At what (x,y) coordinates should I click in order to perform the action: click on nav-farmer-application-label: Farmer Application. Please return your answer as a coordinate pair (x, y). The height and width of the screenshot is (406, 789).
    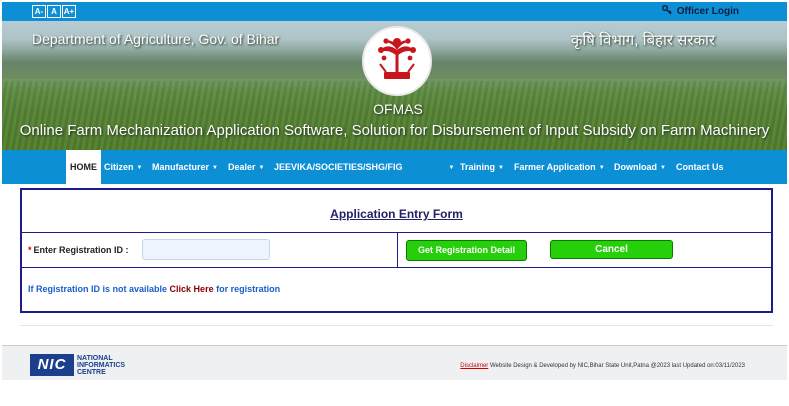
    Looking at the image, I should click on (555, 167).